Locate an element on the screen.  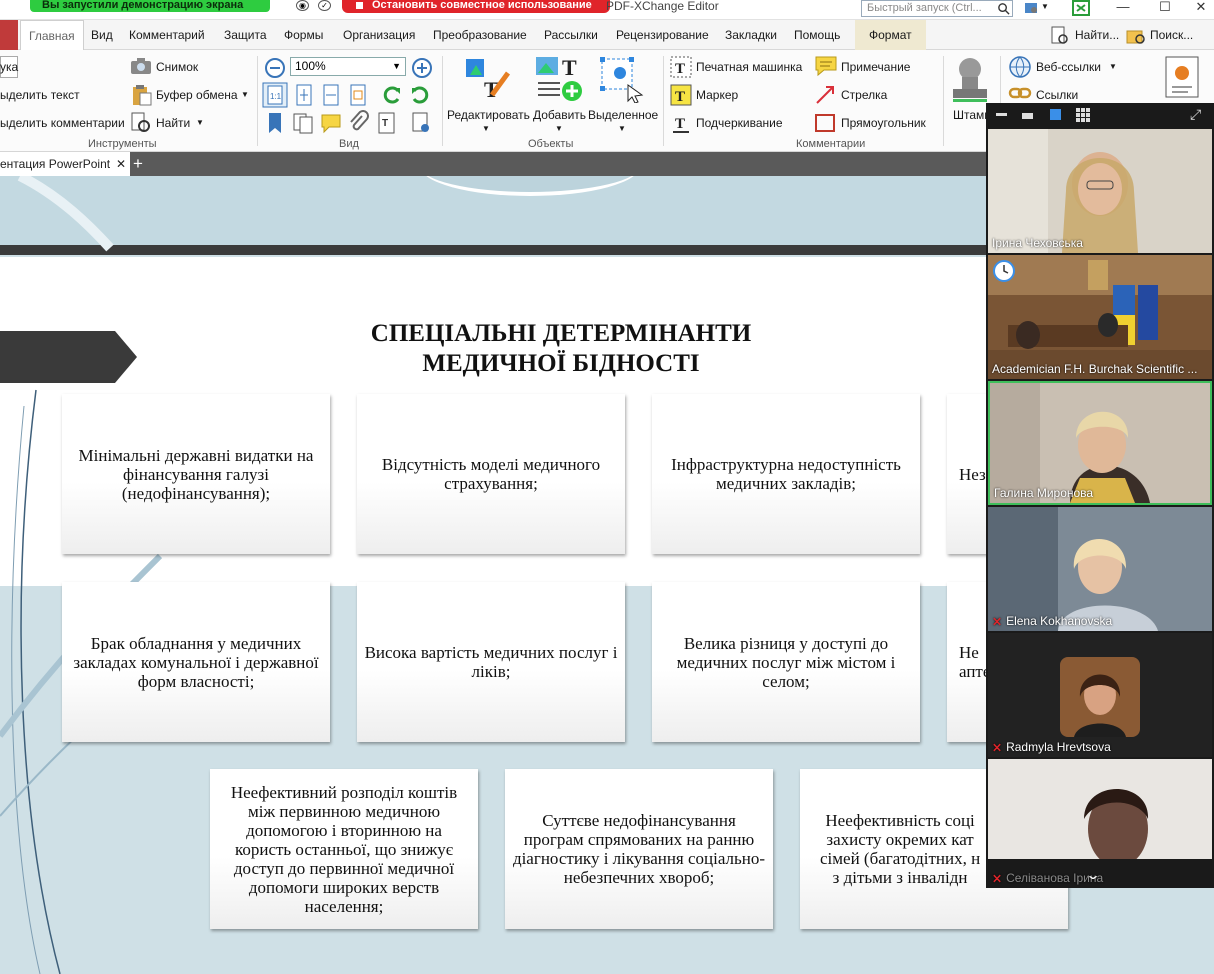
rotate-right-icon is located at coordinates (420, 95).